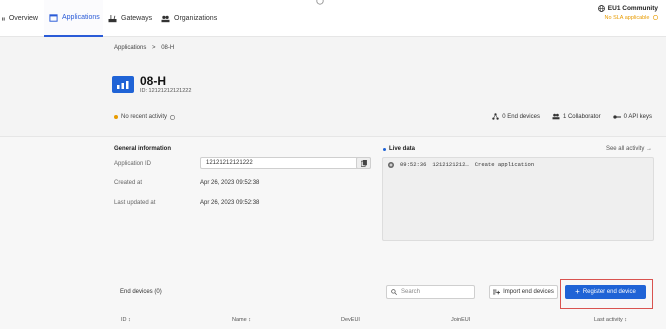 Image resolution: width=666 pixels, height=329 pixels. I want to click on search-icon, so click(394, 292).